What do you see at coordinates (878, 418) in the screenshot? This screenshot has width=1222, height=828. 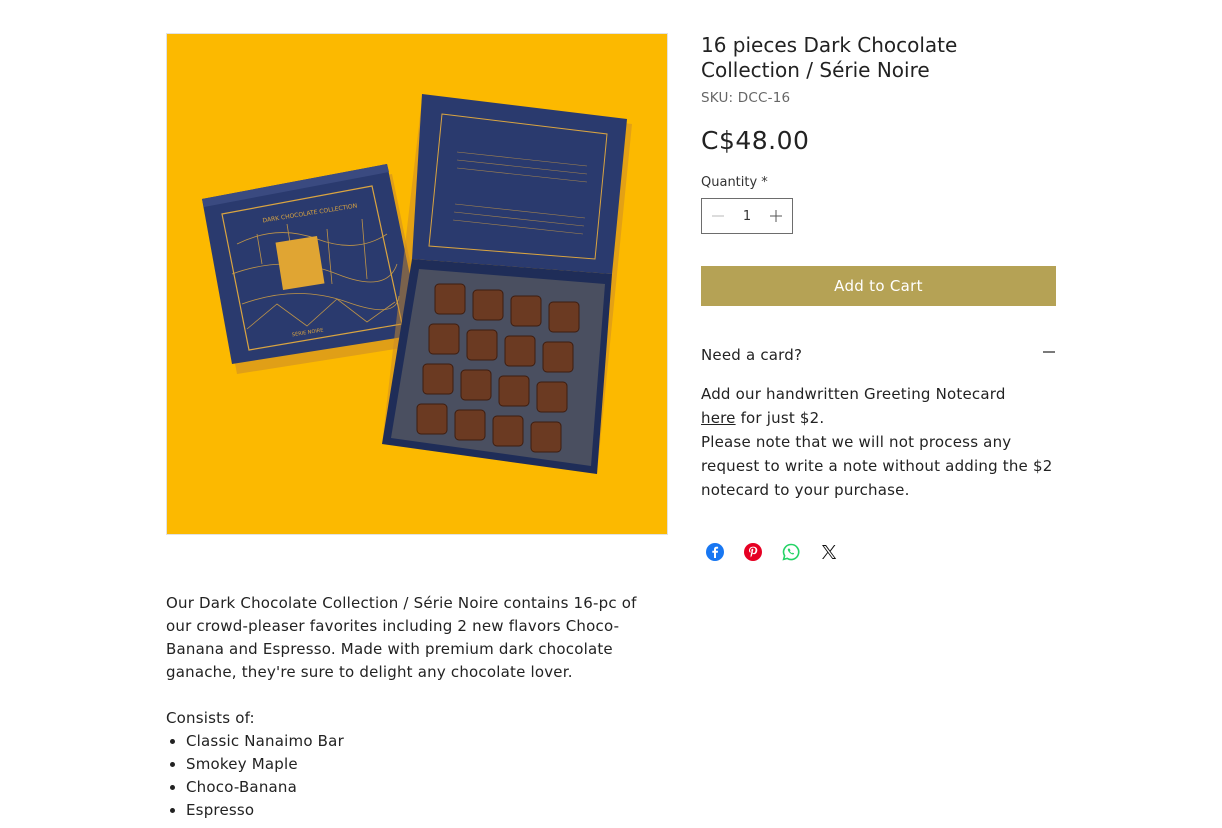 I see `notecard-line-2: here for just $2.` at bounding box center [878, 418].